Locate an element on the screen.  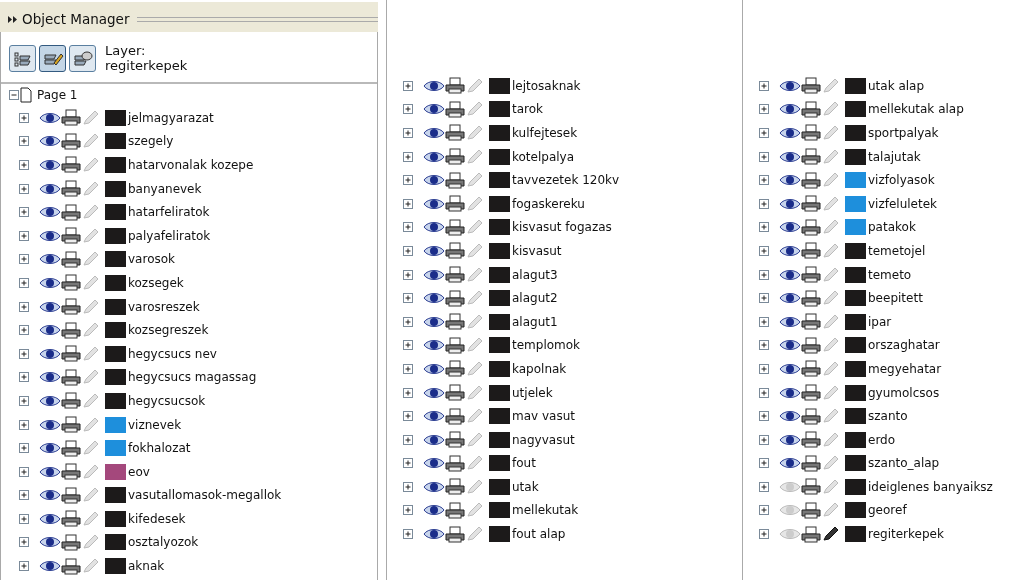
layer-name: templomok is located at coordinates (546, 345).